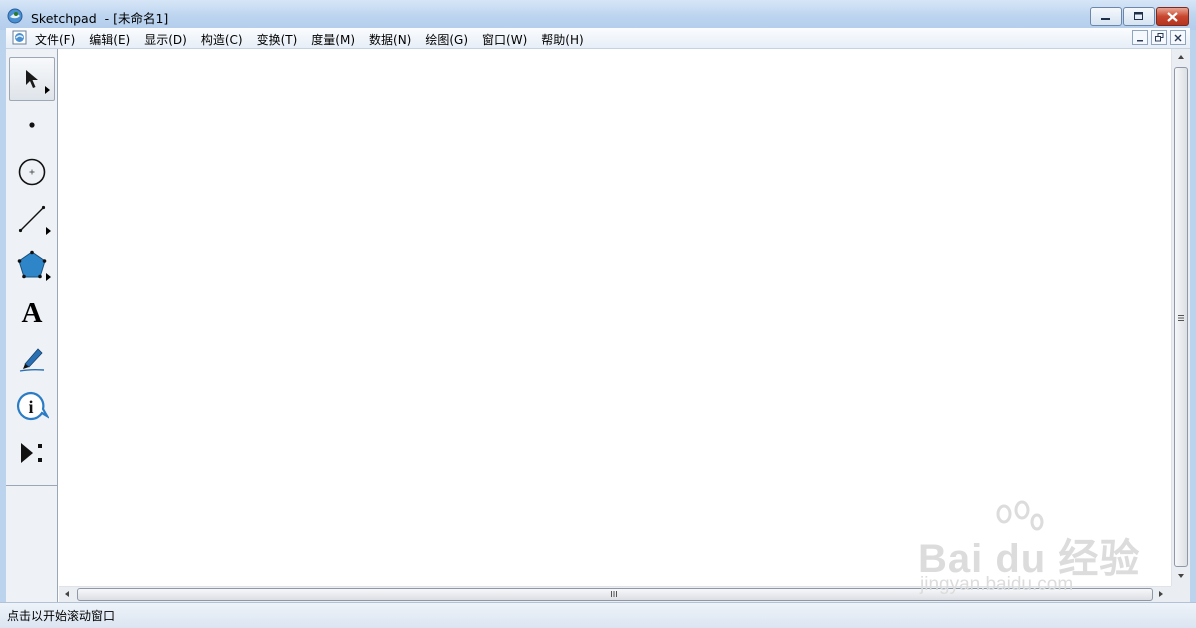 Image resolution: width=1196 pixels, height=628 pixels. I want to click on menu-help: 帮助(H), so click(562, 39).